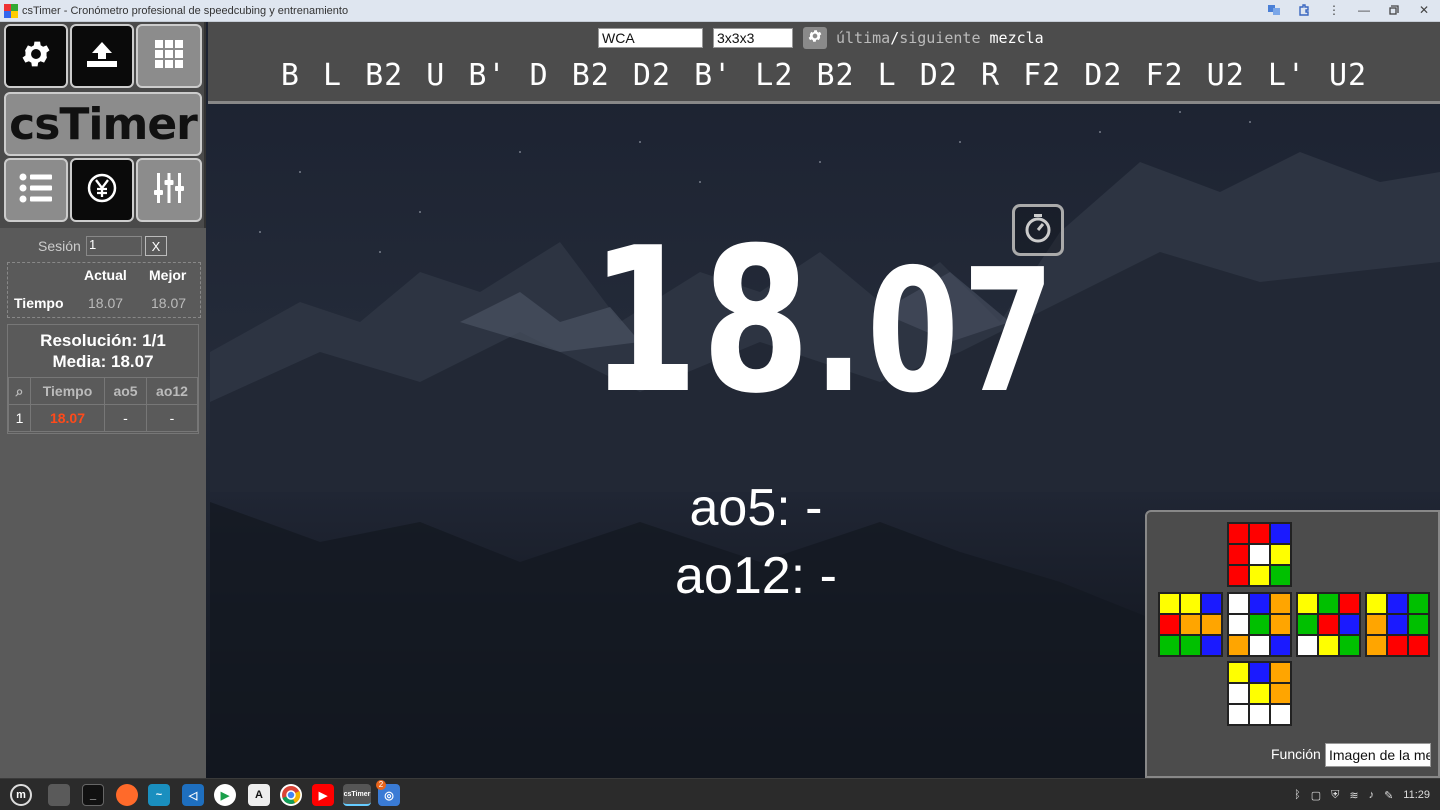 This screenshot has width=1440, height=810. Describe the element at coordinates (125, 391) in the screenshot. I see `col-ao5-header: ao5` at that location.